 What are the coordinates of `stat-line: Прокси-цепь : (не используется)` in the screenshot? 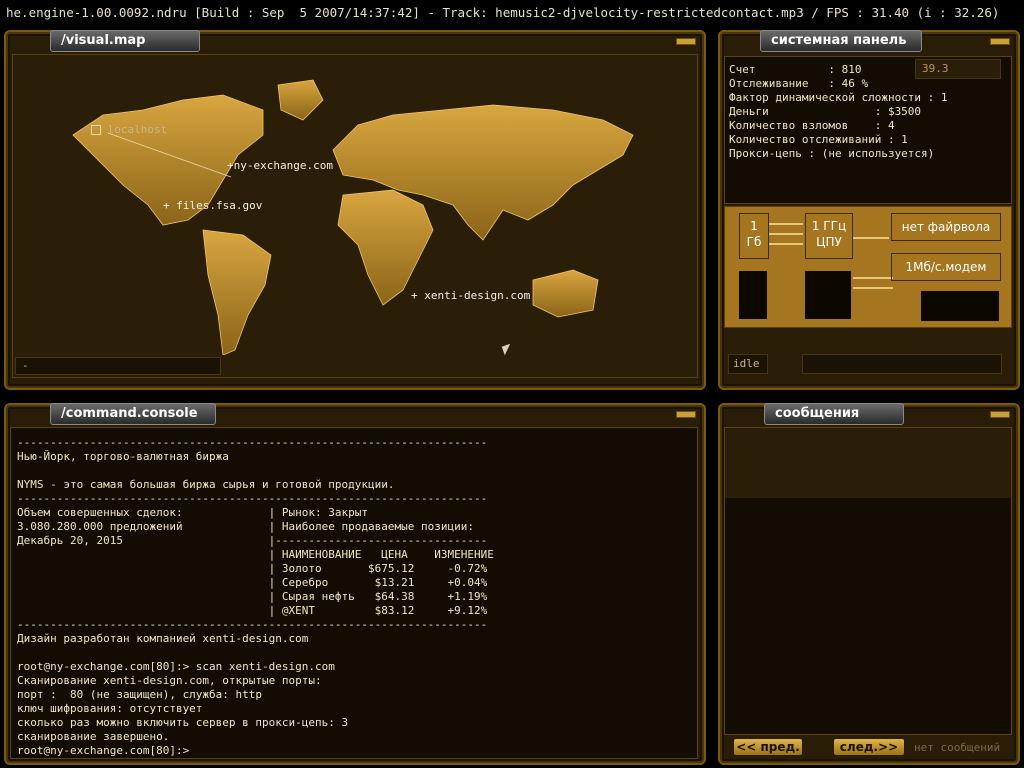 It's located at (832, 153).